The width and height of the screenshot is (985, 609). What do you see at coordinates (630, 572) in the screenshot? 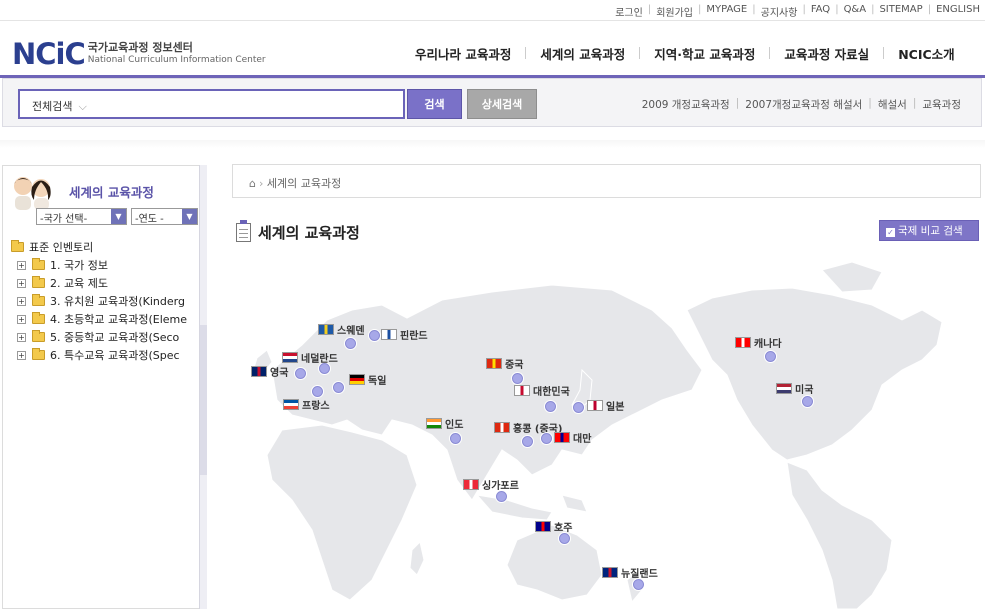
I see `country-label-newzealand: 뉴질랜드` at bounding box center [630, 572].